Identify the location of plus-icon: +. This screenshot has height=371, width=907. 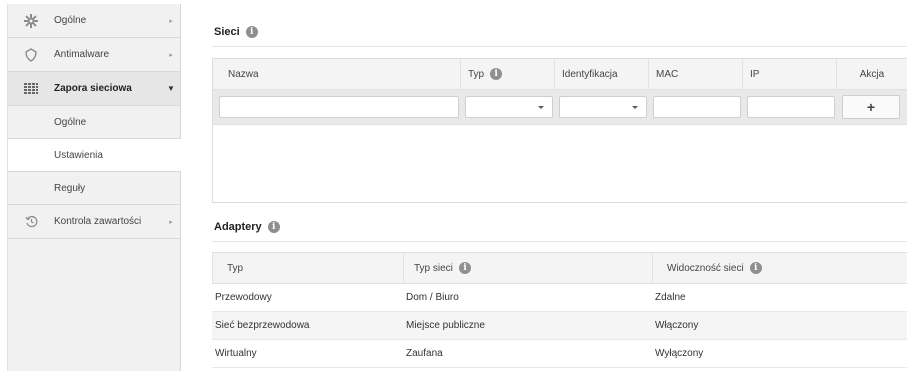
(871, 107).